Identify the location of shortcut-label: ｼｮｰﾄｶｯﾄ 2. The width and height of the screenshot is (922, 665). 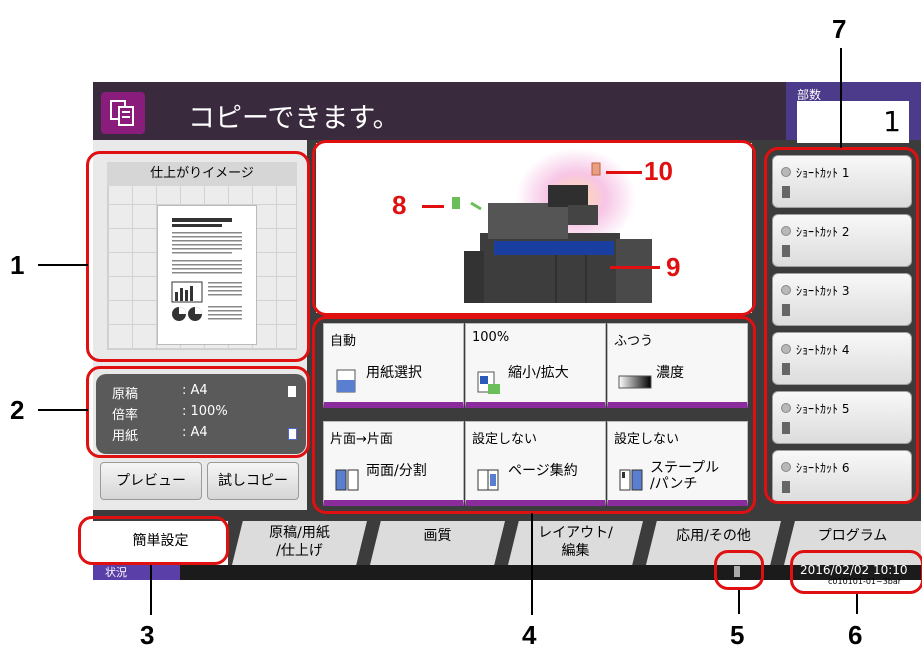
(823, 232).